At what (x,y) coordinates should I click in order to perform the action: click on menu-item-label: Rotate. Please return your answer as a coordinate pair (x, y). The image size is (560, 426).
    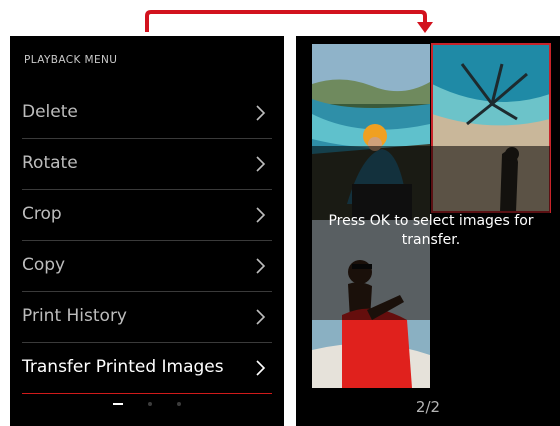
    Looking at the image, I should click on (50, 163).